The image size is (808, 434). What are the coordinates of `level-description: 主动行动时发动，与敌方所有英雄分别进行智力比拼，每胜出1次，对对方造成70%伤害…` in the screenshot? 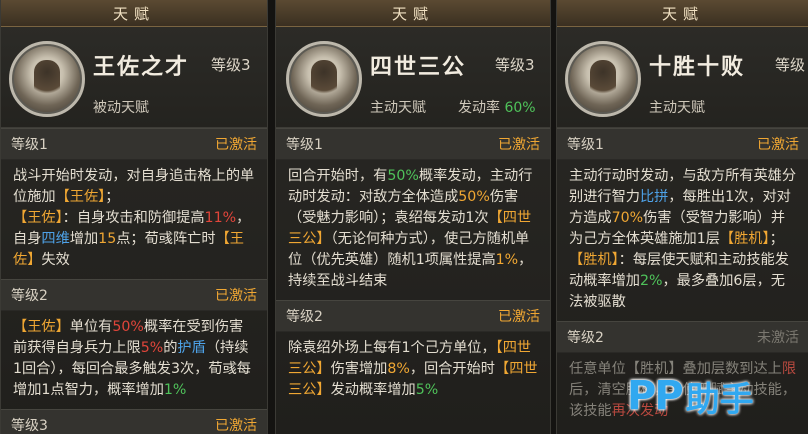 It's located at (683, 239).